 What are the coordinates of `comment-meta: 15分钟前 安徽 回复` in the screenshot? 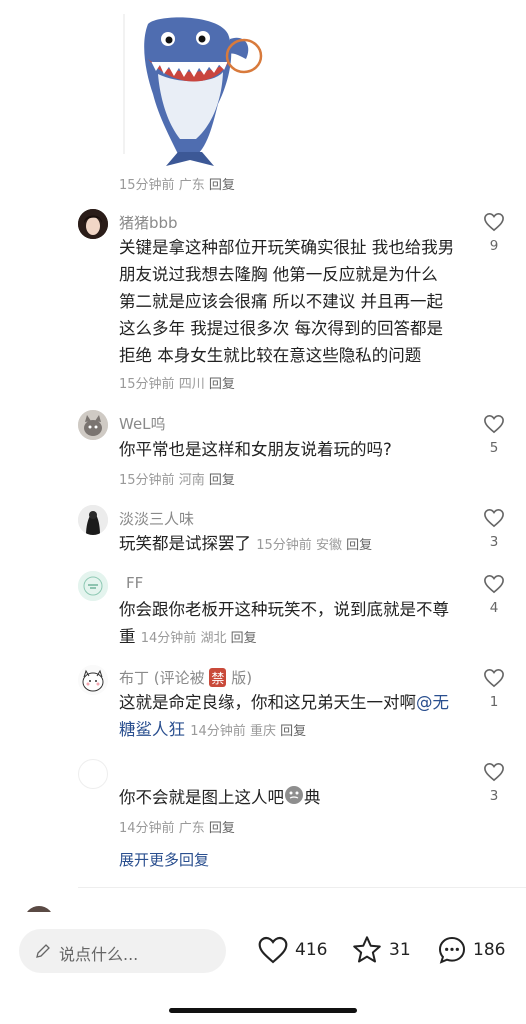 It's located at (314, 545).